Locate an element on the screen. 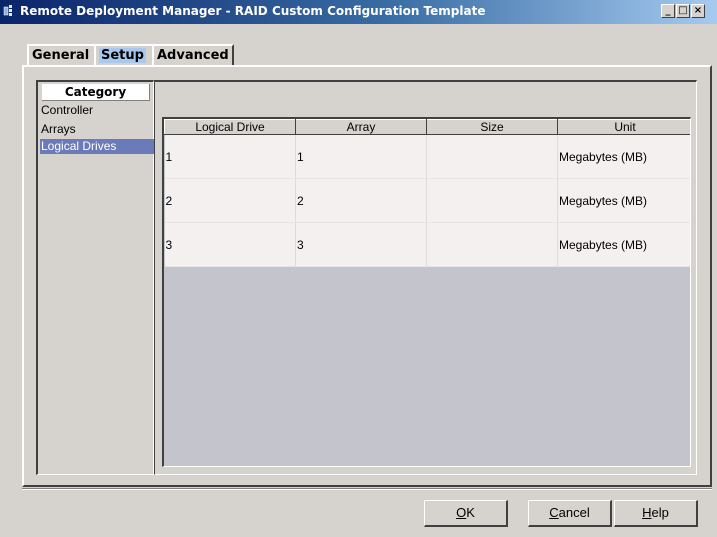 This screenshot has width=717, height=537. close-button: × is located at coordinates (698, 11).